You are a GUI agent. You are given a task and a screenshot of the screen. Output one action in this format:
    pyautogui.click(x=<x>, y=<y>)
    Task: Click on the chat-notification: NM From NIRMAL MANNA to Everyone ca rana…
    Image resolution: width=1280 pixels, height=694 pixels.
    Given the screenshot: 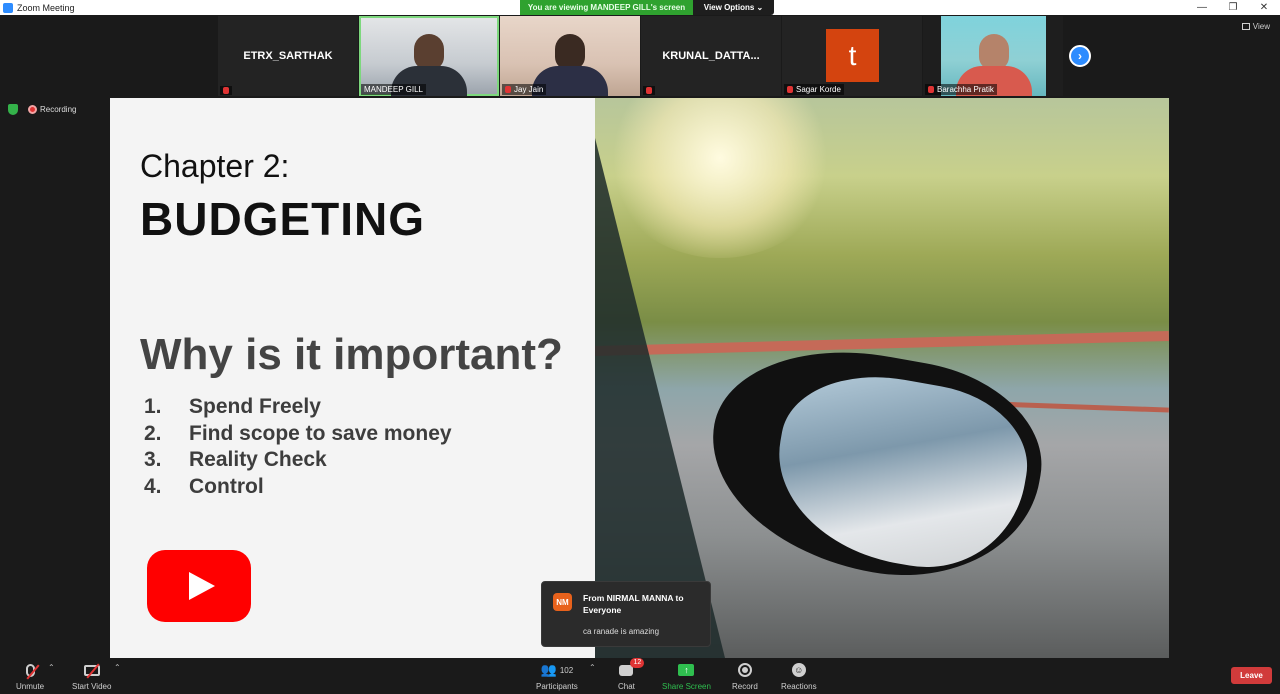 What is the action you would take?
    pyautogui.click(x=626, y=614)
    